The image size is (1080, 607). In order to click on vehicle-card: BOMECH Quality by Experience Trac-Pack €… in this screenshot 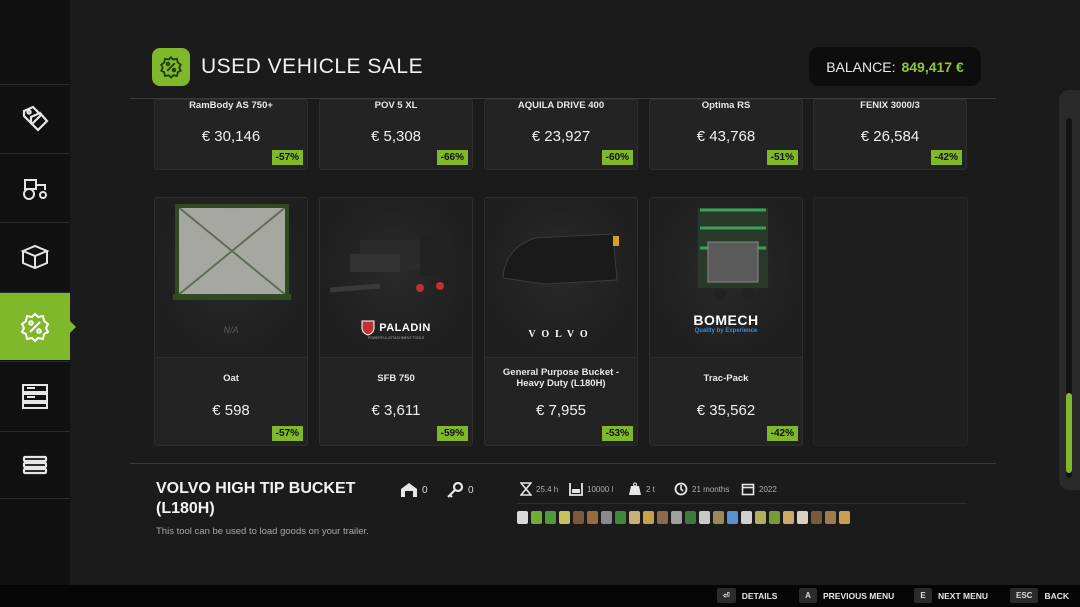, I will do `click(726, 321)`.